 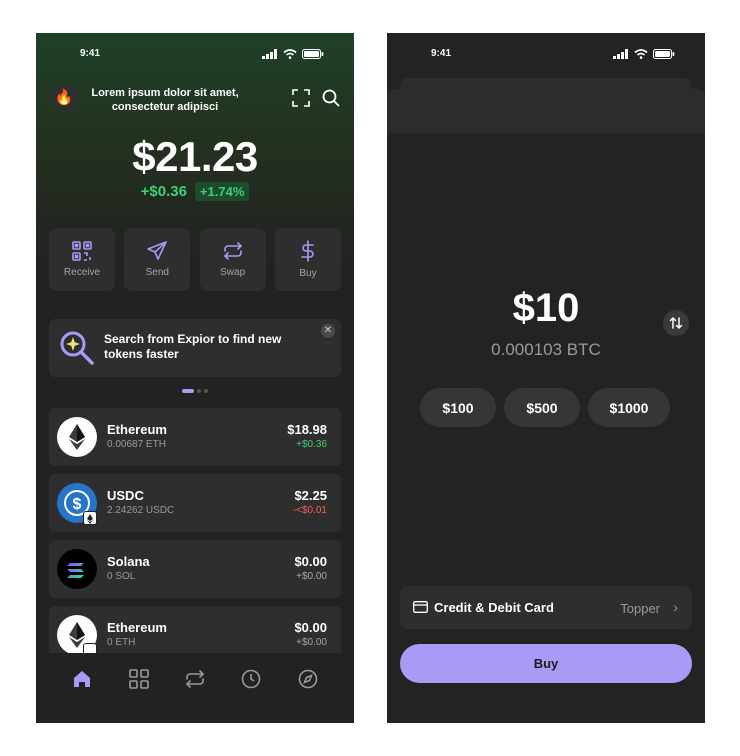 What do you see at coordinates (90, 518) in the screenshot?
I see `ethereum-network-badge-icon` at bounding box center [90, 518].